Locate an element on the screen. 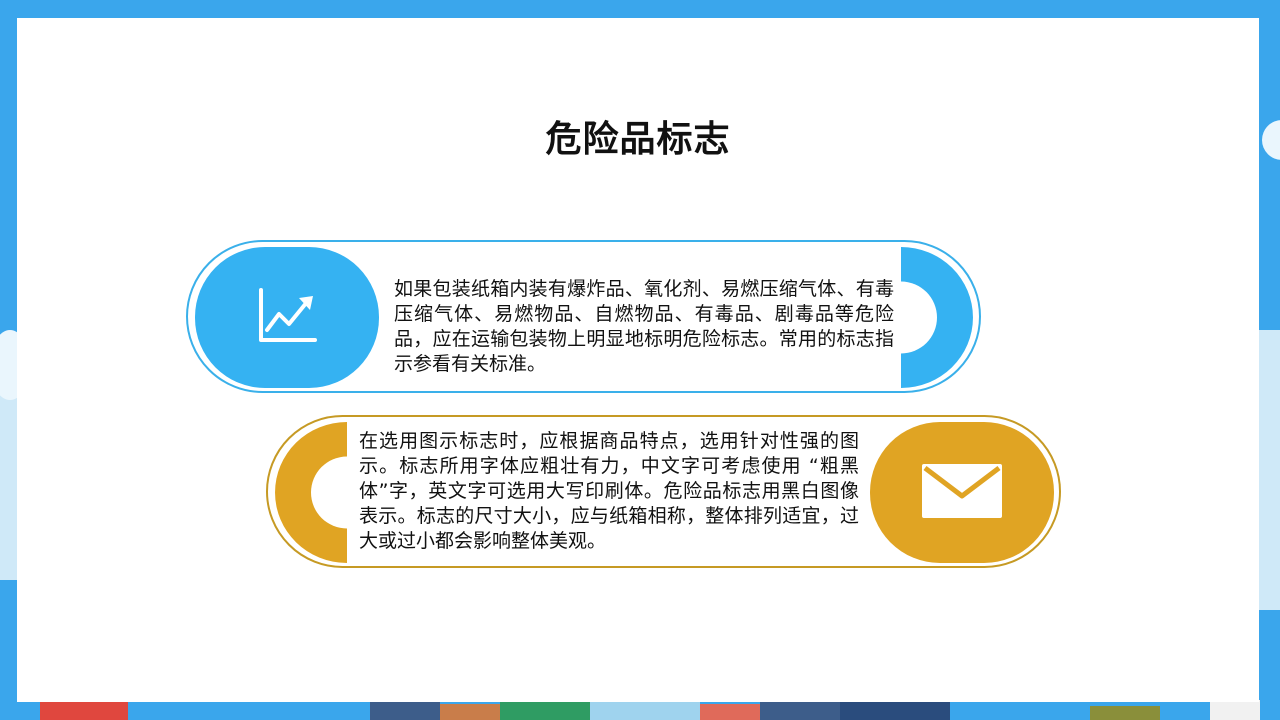 The width and height of the screenshot is (1280, 720). chart-line-up-icon is located at coordinates (287, 317).